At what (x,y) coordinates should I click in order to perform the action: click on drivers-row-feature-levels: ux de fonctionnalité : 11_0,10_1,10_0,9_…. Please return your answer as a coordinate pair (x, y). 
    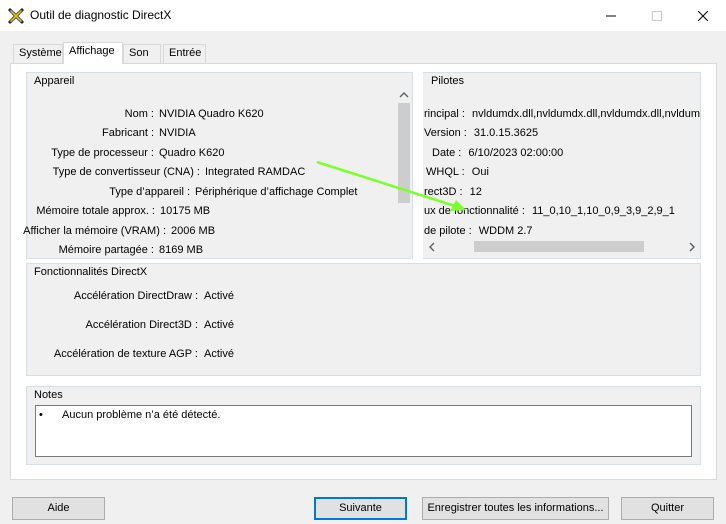
    Looking at the image, I should click on (549, 211).